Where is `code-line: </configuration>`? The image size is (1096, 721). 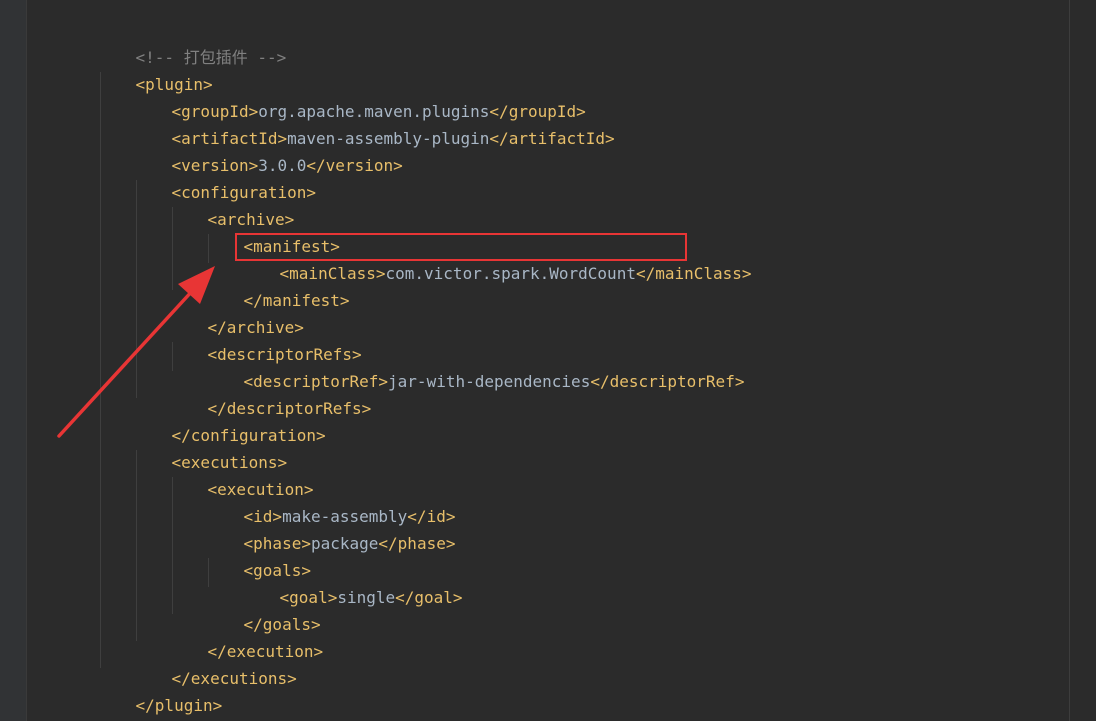
code-line: </configuration> is located at coordinates (229, 420).